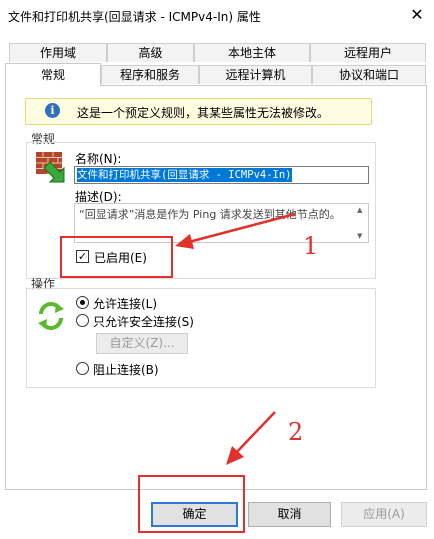 The height and width of the screenshot is (539, 434). What do you see at coordinates (51, 316) in the screenshot?
I see `refresh-icon` at bounding box center [51, 316].